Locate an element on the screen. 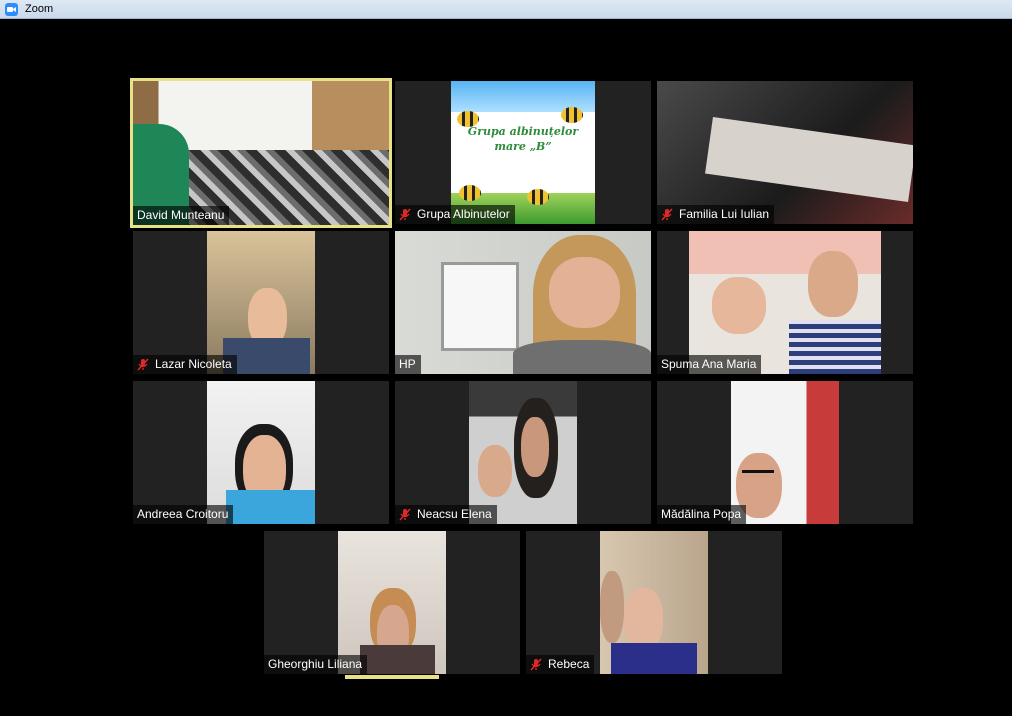 This screenshot has height=716, width=1012. participant-name: Lazar Nicoleta is located at coordinates (185, 364).